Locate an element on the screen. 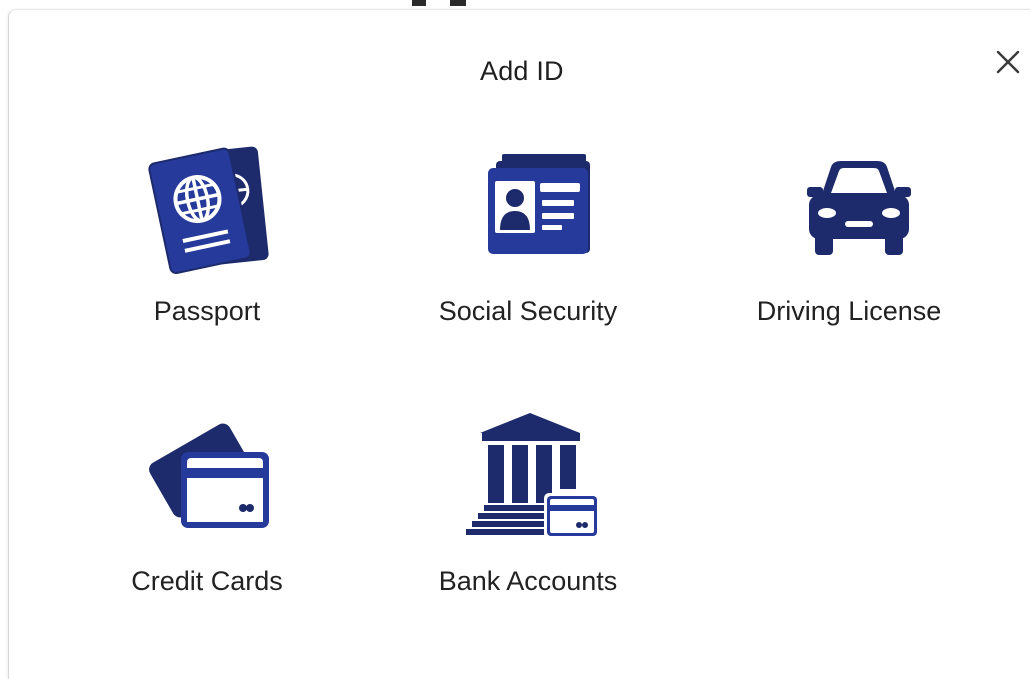 This screenshot has width=1030, height=679. bank-icon is located at coordinates (532, 476).